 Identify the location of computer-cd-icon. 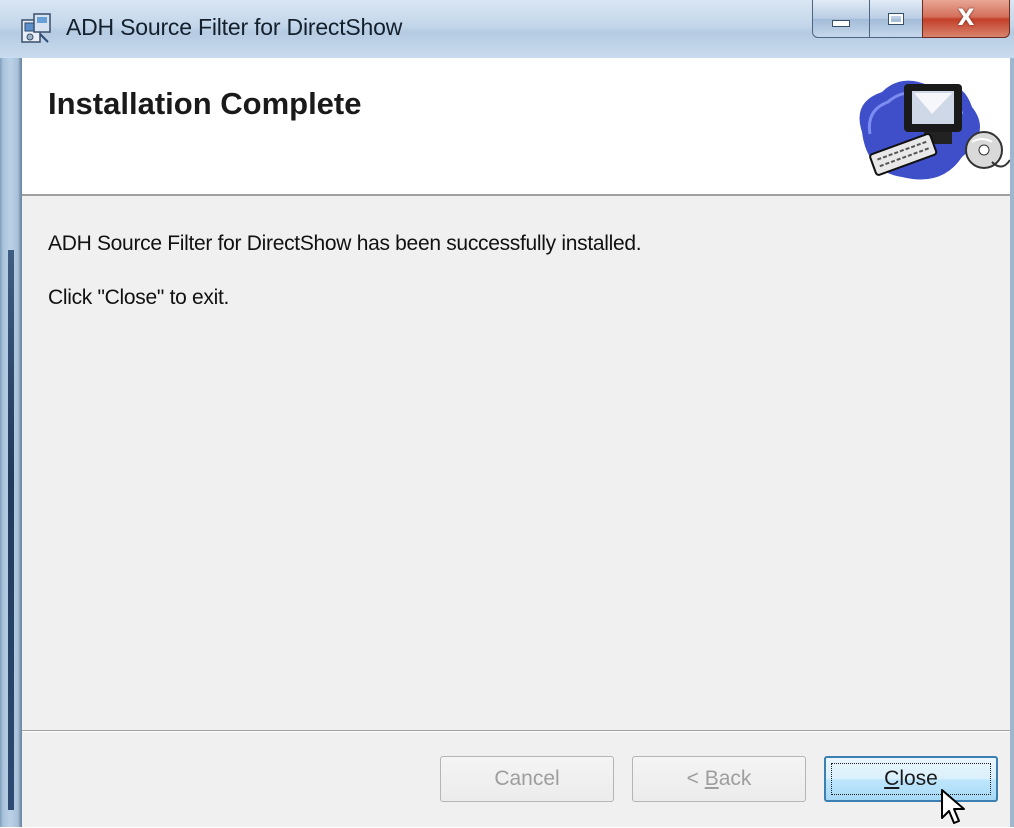
(935, 130).